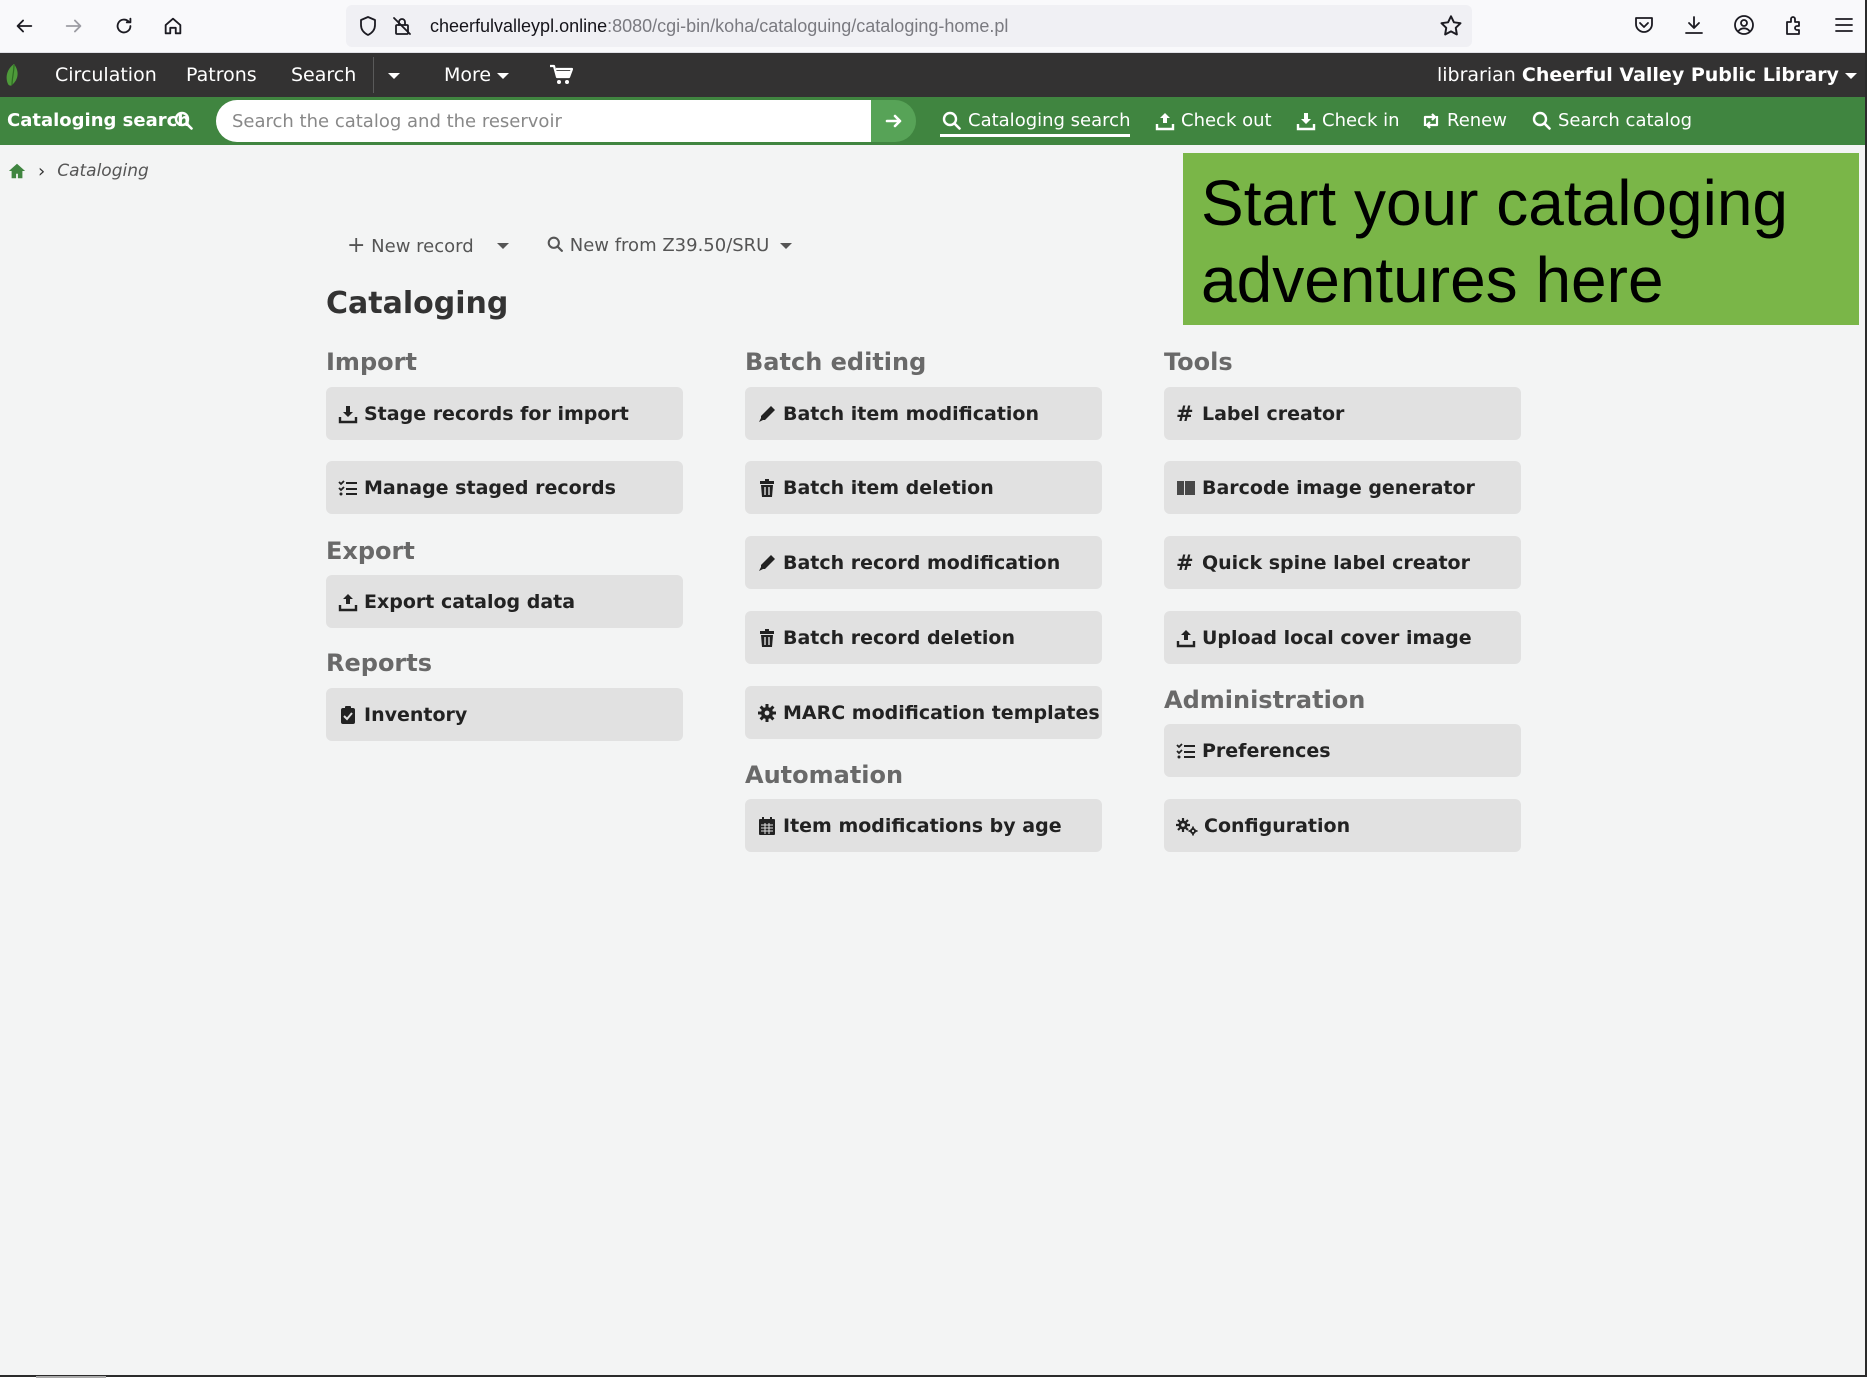  Describe the element at coordinates (1049, 120) in the screenshot. I see `tab-cataloging-search-label: Cataloging search` at that location.